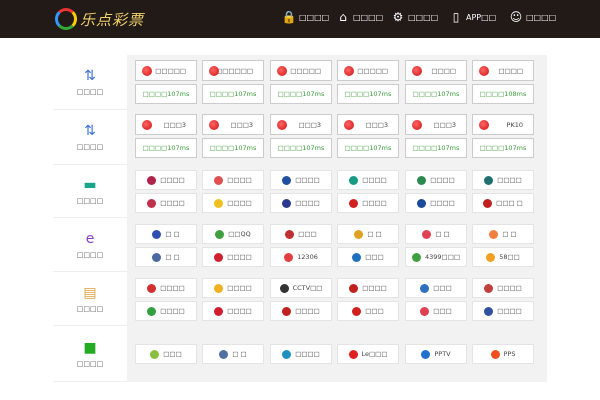 The height and width of the screenshot is (400, 600). What do you see at coordinates (374, 311) in the screenshot?
I see `site-name: □□□` at bounding box center [374, 311].